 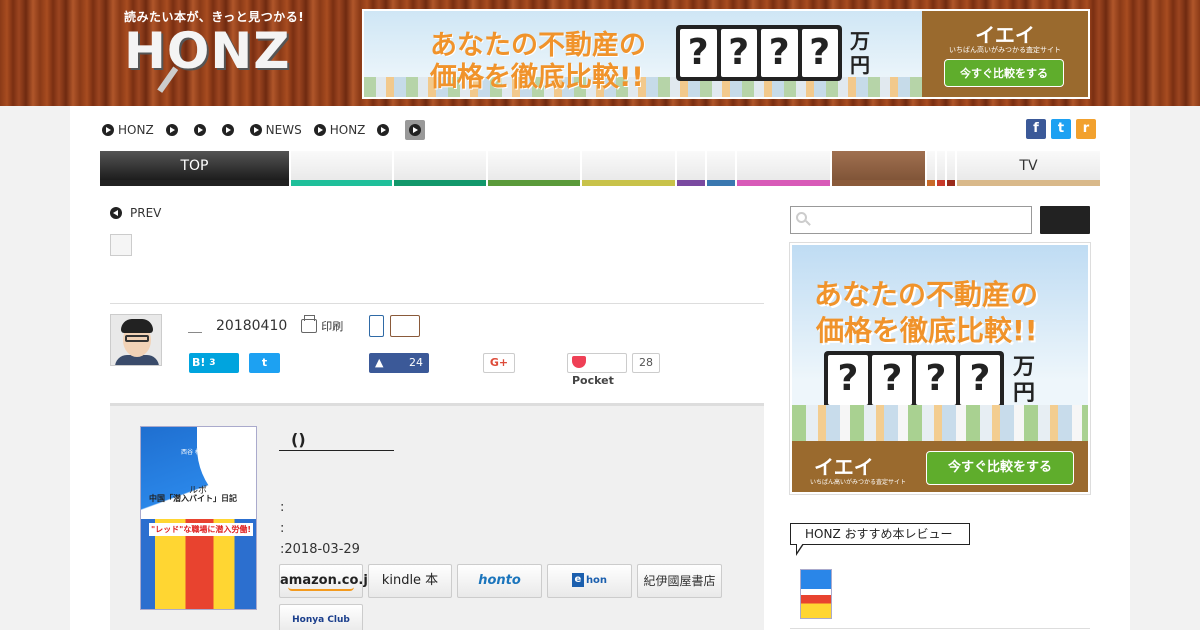 What do you see at coordinates (199, 362) in the screenshot?
I see `hatena-label: B!` at bounding box center [199, 362].